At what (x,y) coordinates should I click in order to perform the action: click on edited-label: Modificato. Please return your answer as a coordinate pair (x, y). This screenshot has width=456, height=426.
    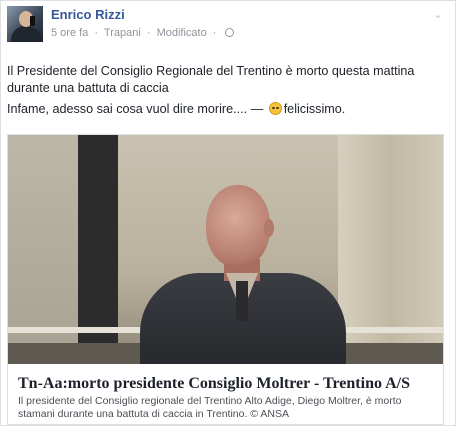
    Looking at the image, I should click on (182, 33).